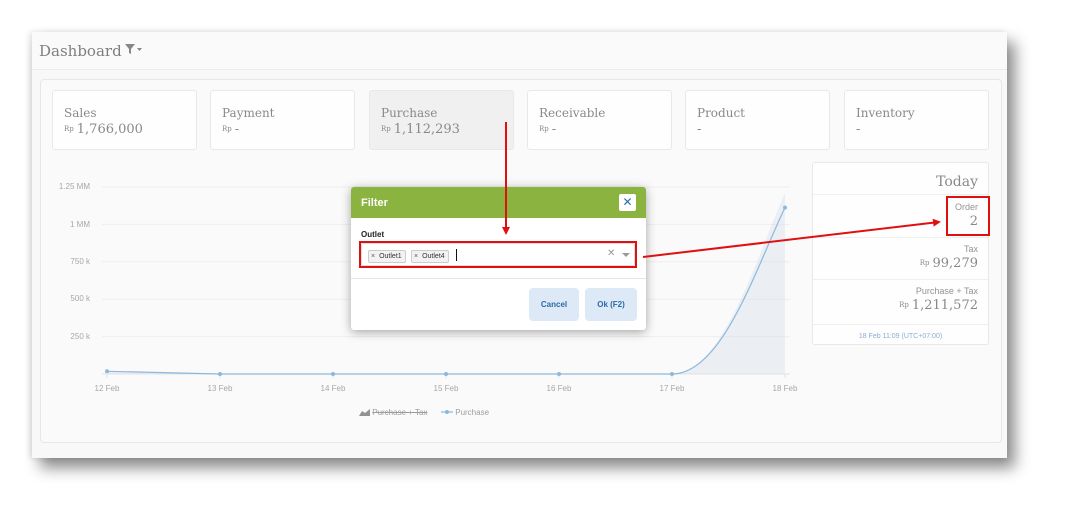 Image resolution: width=1072 pixels, height=523 pixels. I want to click on arrow-to-order, so click(791, 238).